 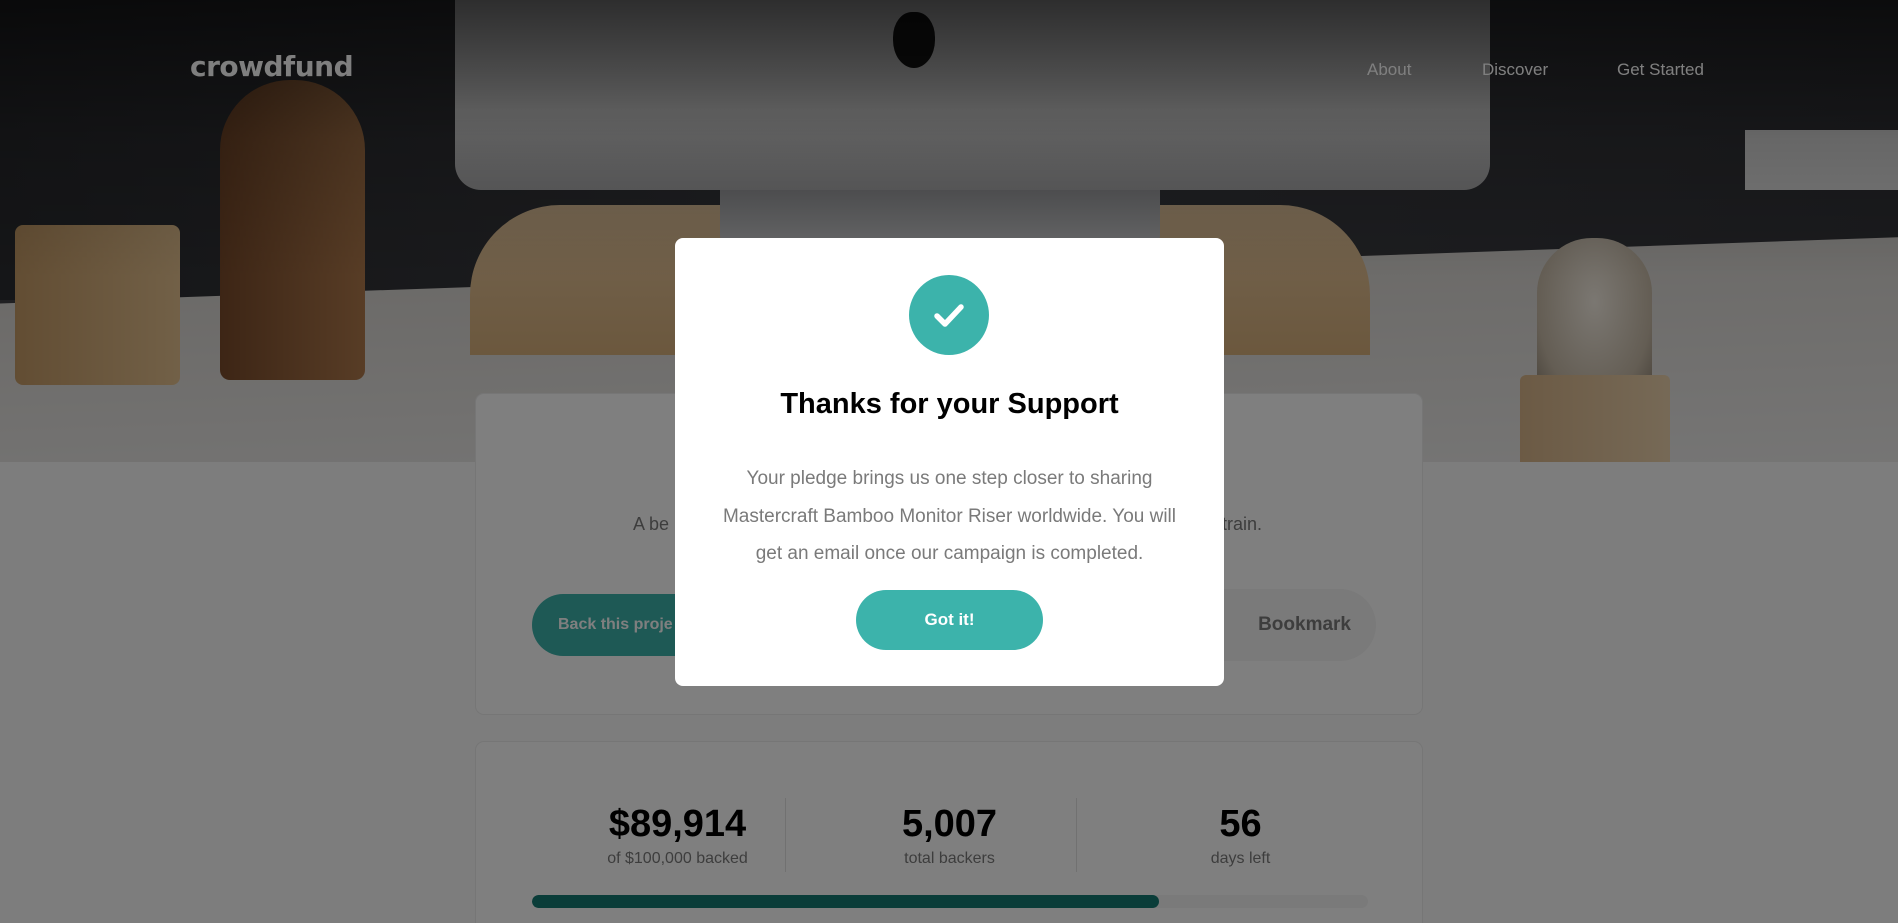 What do you see at coordinates (949, 620) in the screenshot?
I see `got-it-button: Got it!` at bounding box center [949, 620].